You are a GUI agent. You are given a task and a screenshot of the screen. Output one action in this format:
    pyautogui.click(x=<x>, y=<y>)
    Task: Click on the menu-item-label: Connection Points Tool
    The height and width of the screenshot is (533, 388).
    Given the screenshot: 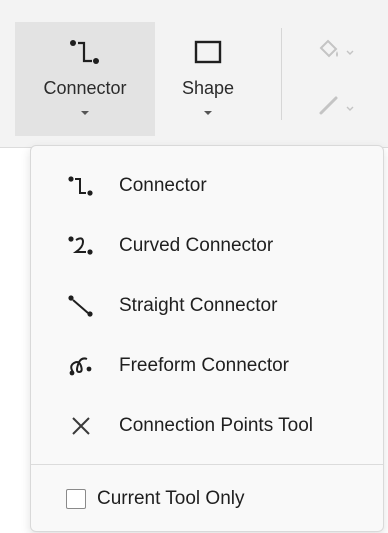 What is the action you would take?
    pyautogui.click(x=216, y=425)
    